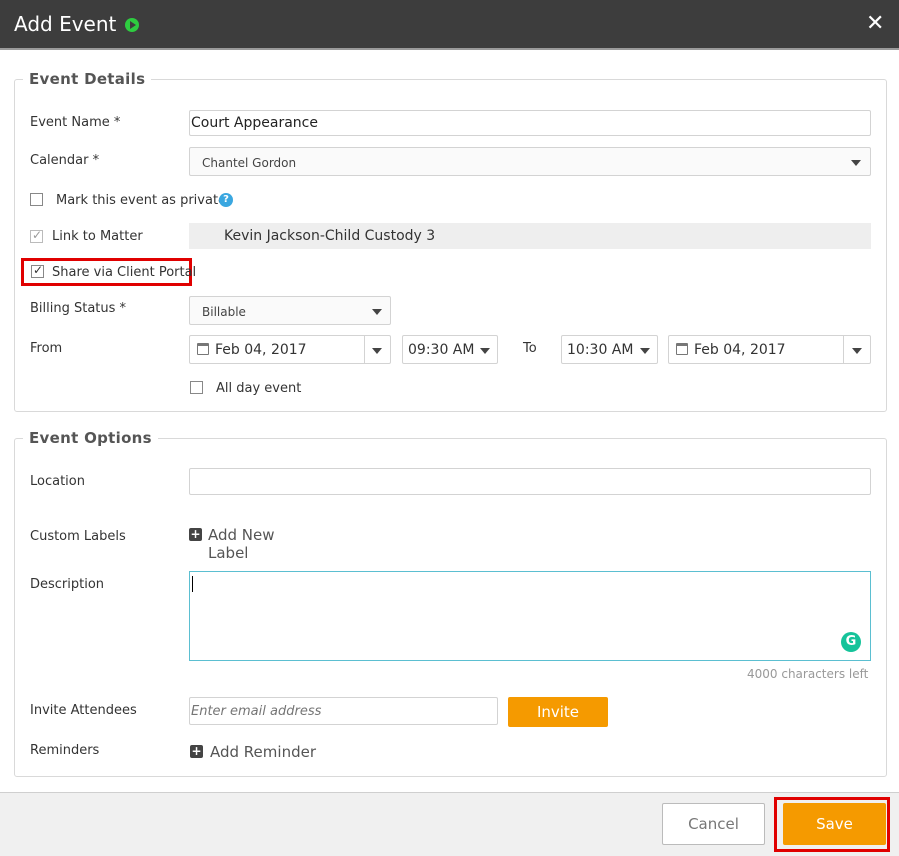 This screenshot has width=899, height=856. What do you see at coordinates (834, 824) in the screenshot?
I see `save-button: Save` at bounding box center [834, 824].